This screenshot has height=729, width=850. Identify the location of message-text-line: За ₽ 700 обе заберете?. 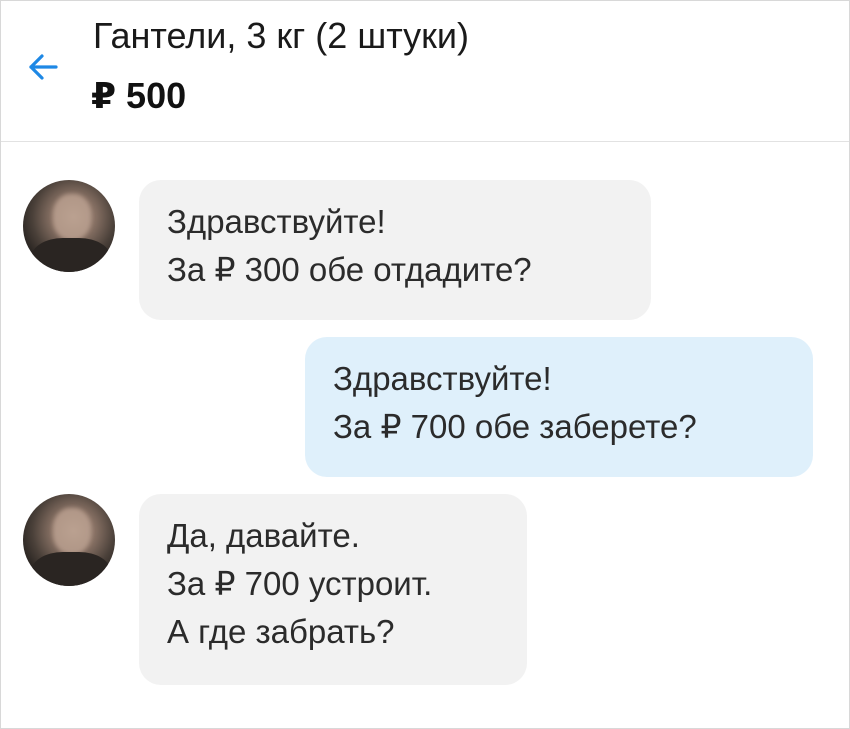
(515, 426).